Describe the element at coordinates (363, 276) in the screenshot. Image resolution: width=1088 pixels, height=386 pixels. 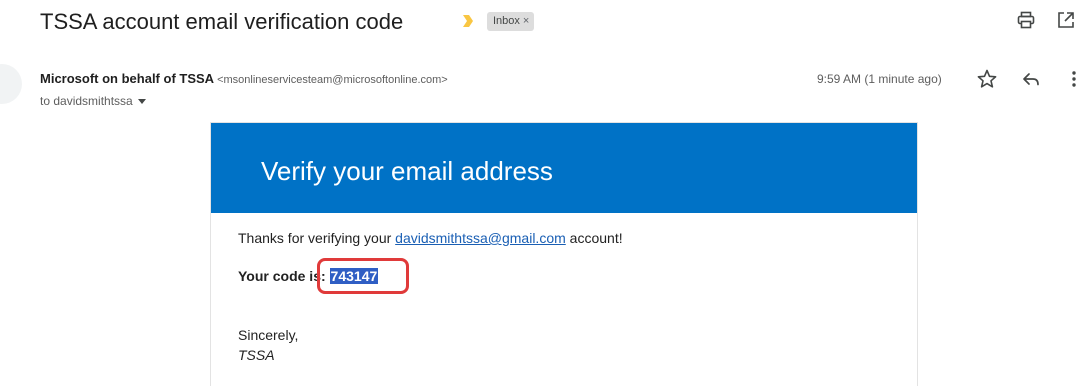
I see `code-annotation-box` at that location.